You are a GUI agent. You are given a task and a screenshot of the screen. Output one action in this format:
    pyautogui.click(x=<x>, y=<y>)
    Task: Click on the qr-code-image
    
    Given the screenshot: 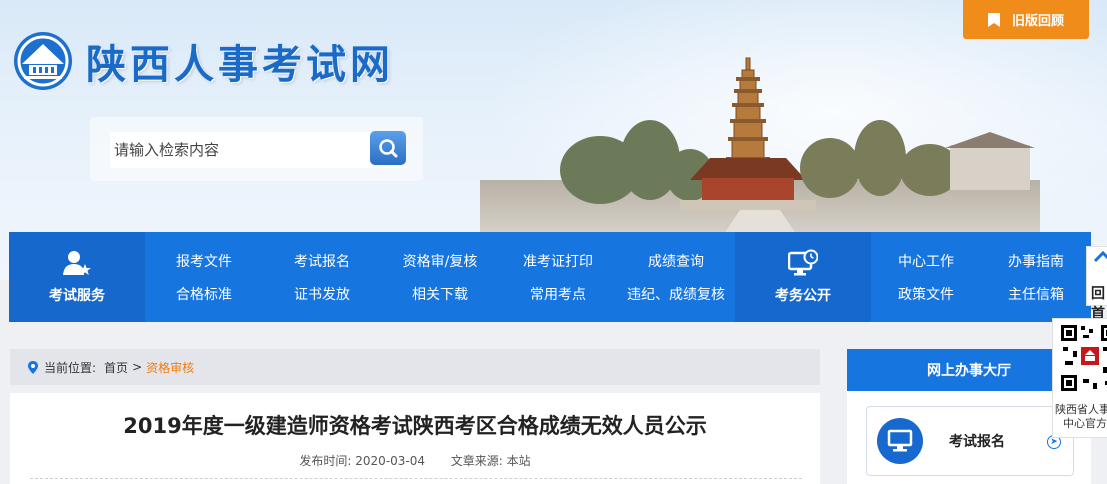 What is the action you would take?
    pyautogui.click(x=1083, y=358)
    